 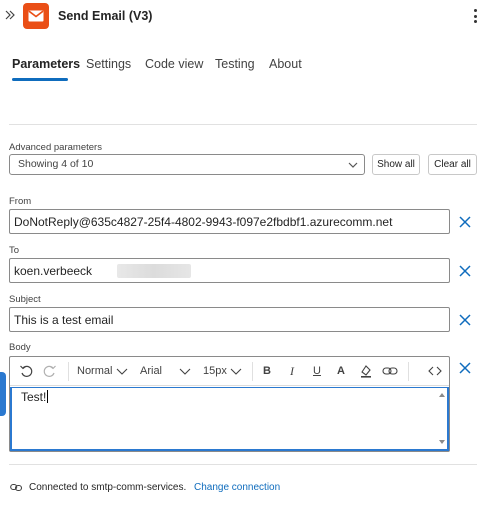 I want to click on font-value: Arial, so click(x=151, y=371).